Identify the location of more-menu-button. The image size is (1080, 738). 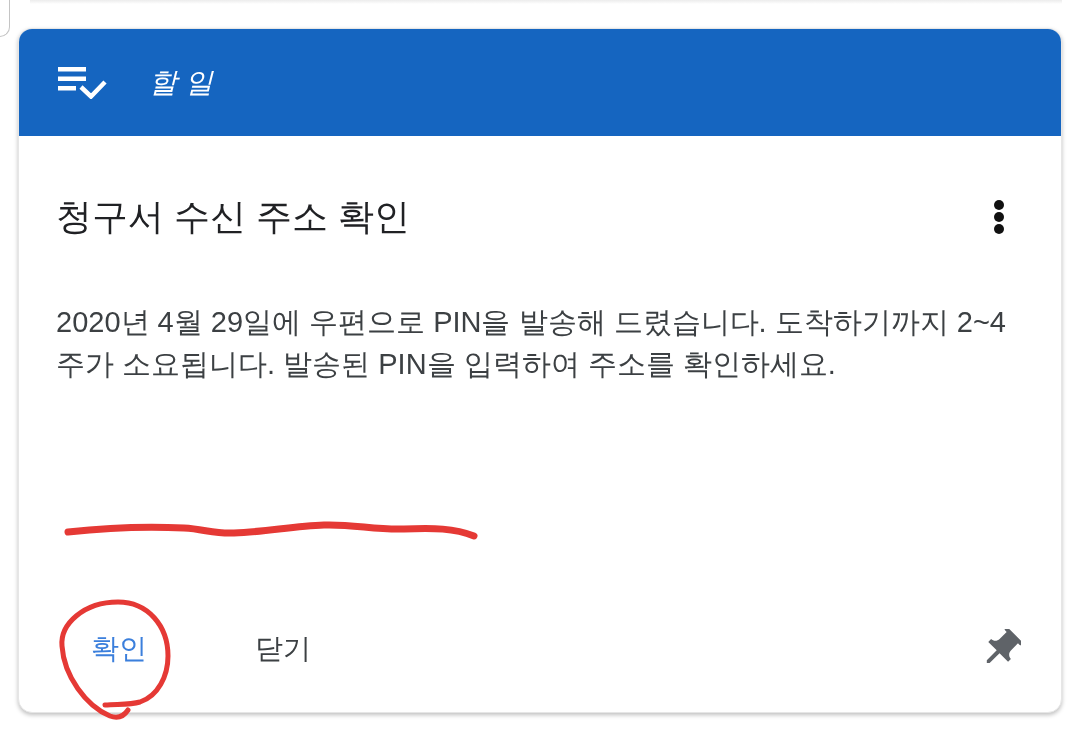
(999, 217).